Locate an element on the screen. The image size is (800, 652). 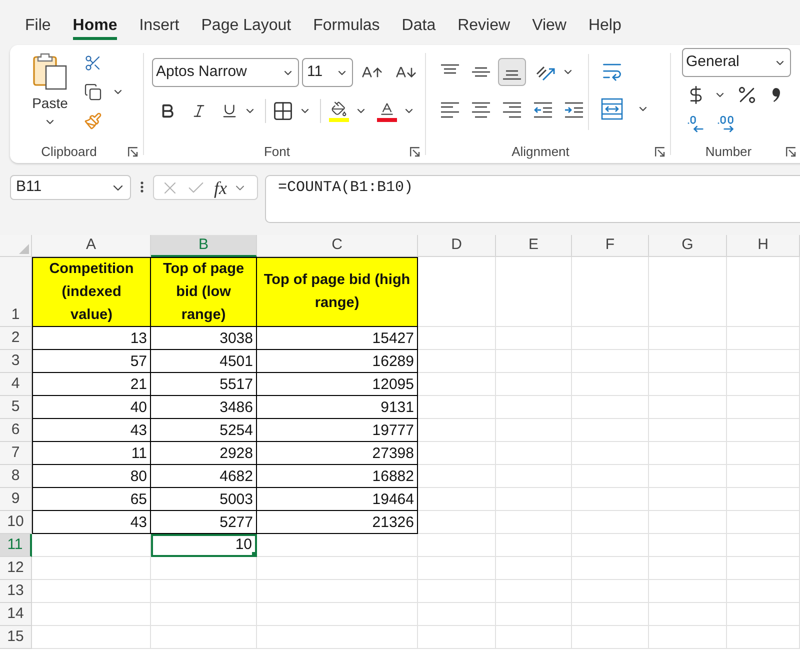
insert-function-button: fx is located at coordinates (220, 188).